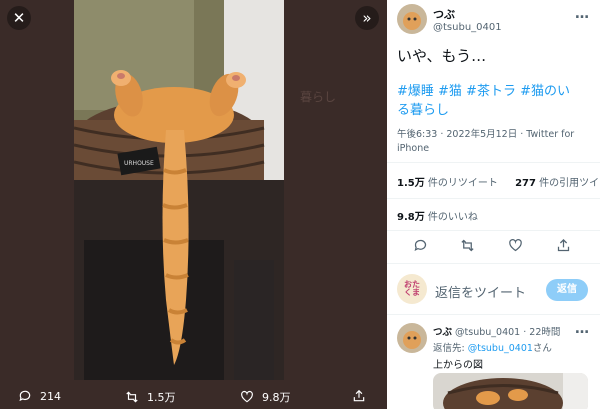  Describe the element at coordinates (467, 27) in the screenshot. I see `user-handle: @tsubu_0401` at that location.